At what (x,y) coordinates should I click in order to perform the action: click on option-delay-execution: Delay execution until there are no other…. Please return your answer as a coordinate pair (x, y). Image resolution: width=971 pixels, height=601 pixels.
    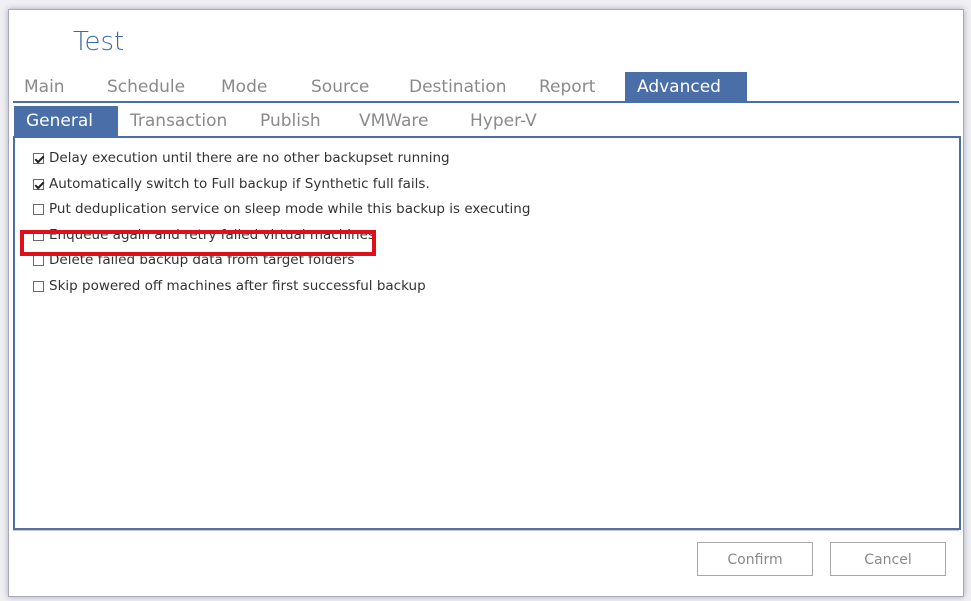
    Looking at the image, I should click on (241, 158).